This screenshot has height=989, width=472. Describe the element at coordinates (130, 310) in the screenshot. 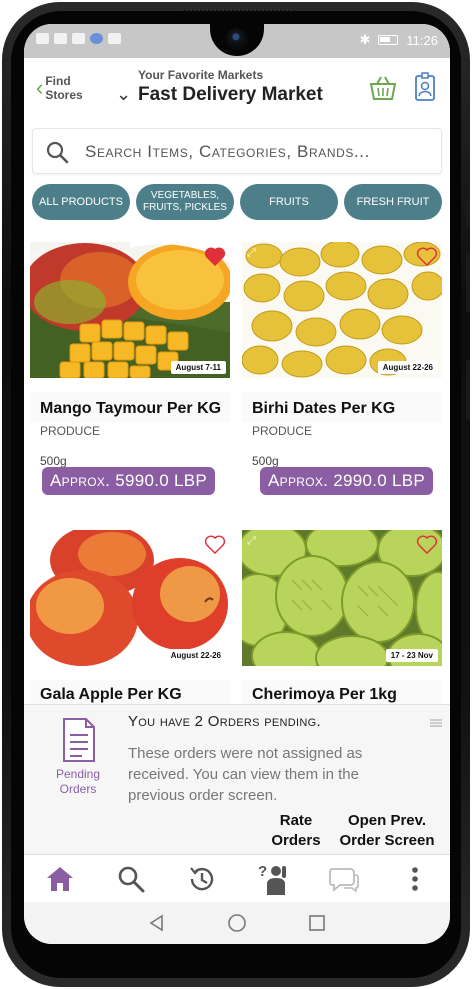

I see `product-image-mango: ⤢ August 7-11` at that location.